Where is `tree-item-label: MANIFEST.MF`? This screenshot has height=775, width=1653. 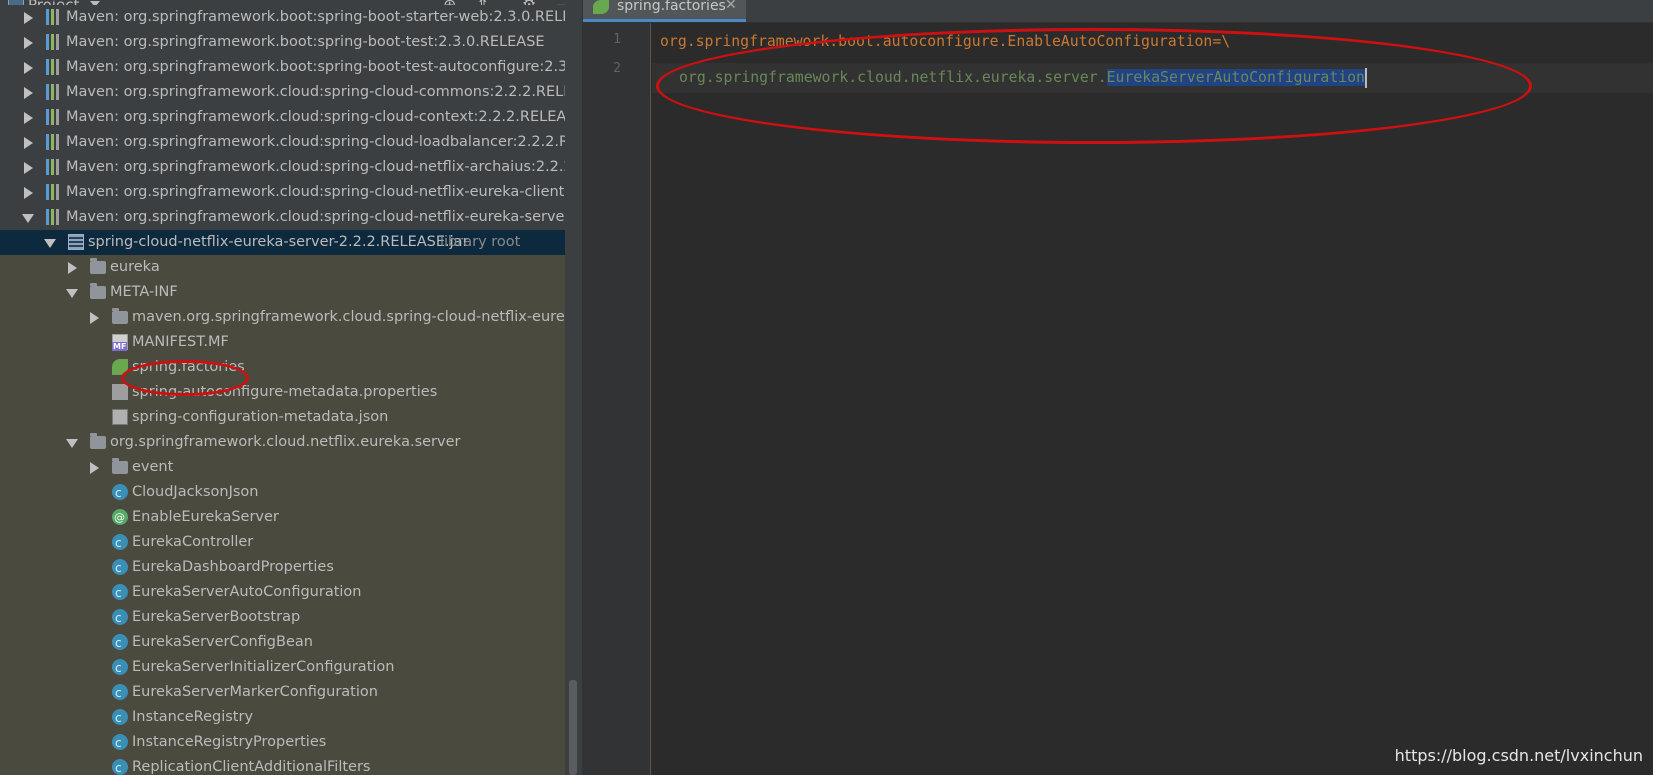 tree-item-label: MANIFEST.MF is located at coordinates (180, 342).